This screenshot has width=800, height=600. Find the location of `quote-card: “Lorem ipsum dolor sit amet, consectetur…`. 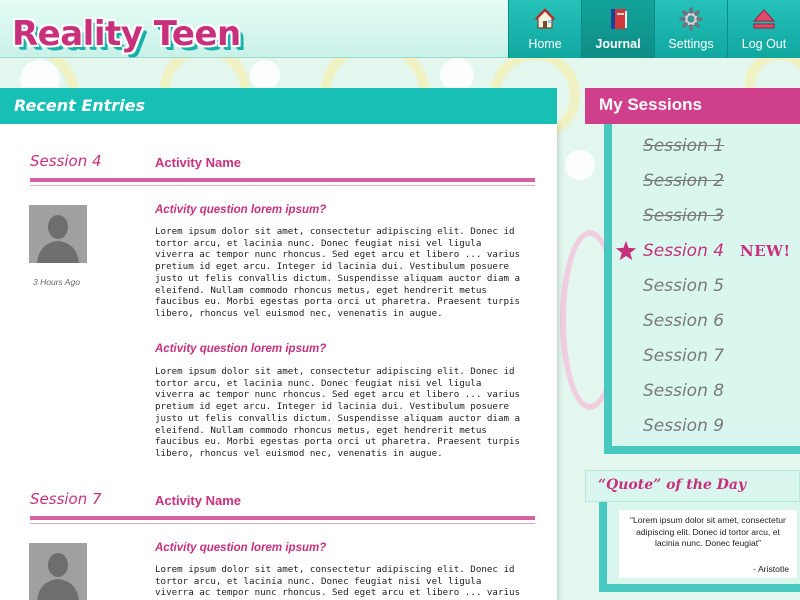

quote-card: “Lorem ipsum dolor sit amet, consectetur… is located at coordinates (708, 544).